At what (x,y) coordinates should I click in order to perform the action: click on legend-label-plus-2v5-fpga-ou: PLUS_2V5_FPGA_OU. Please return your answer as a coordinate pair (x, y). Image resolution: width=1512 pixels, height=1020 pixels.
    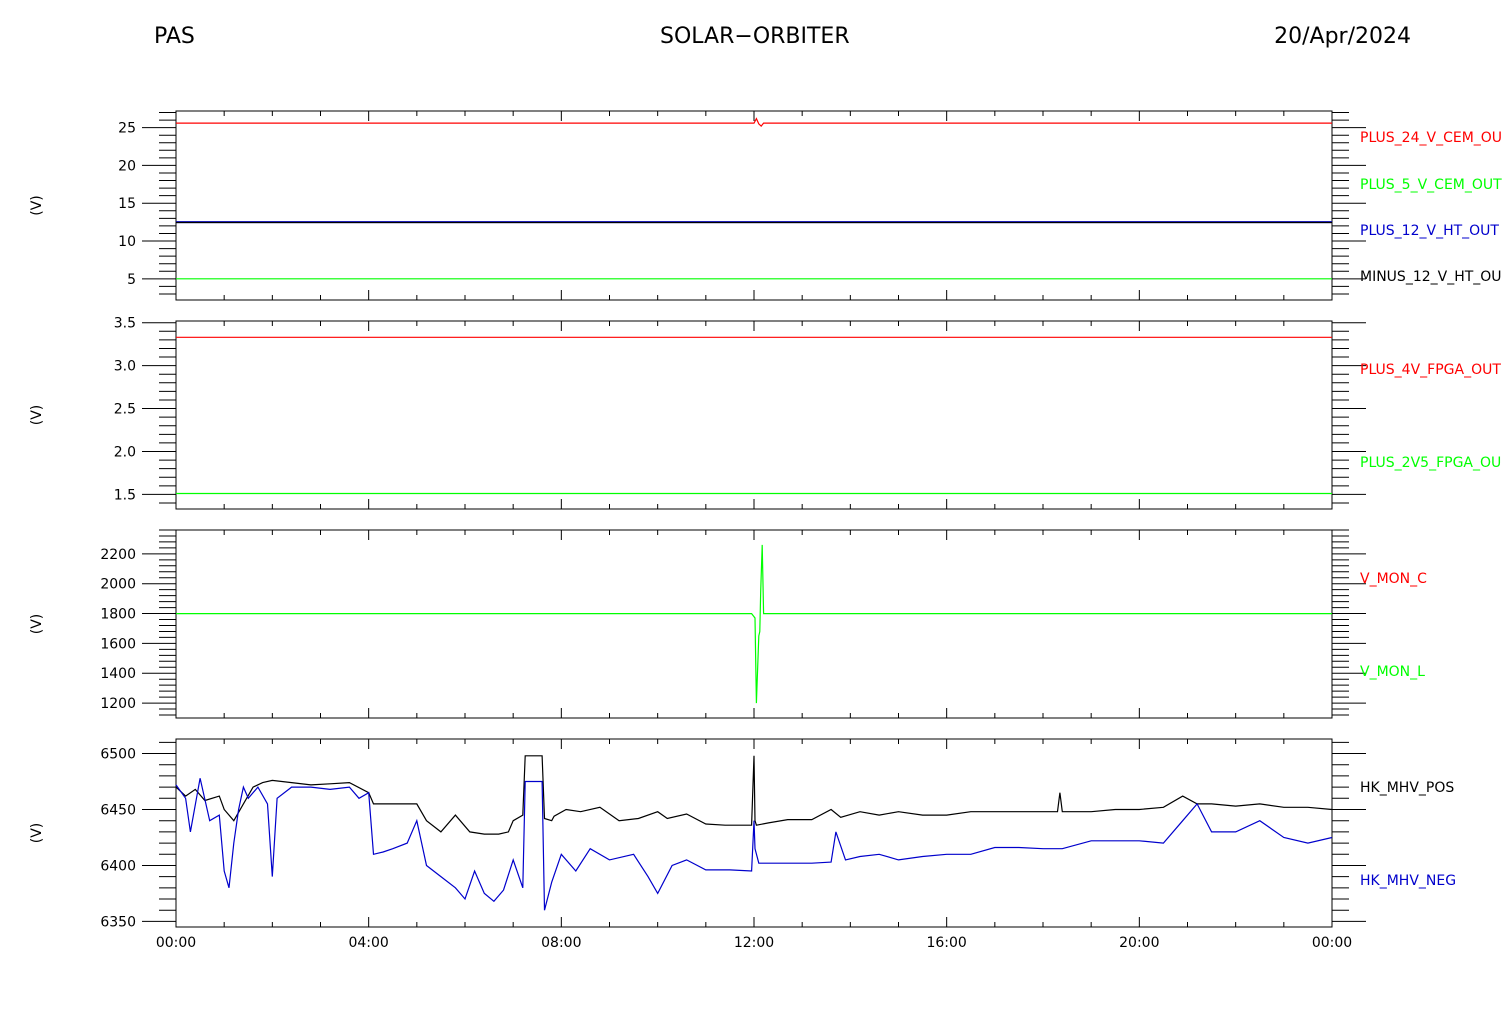
    Looking at the image, I should click on (1430, 463).